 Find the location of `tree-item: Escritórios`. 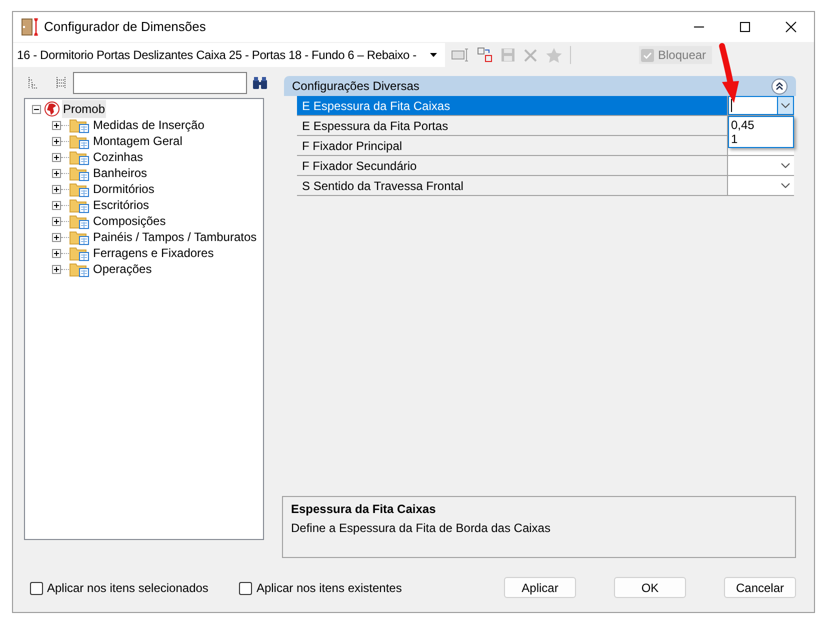

tree-item: Escritórios is located at coordinates (121, 205).